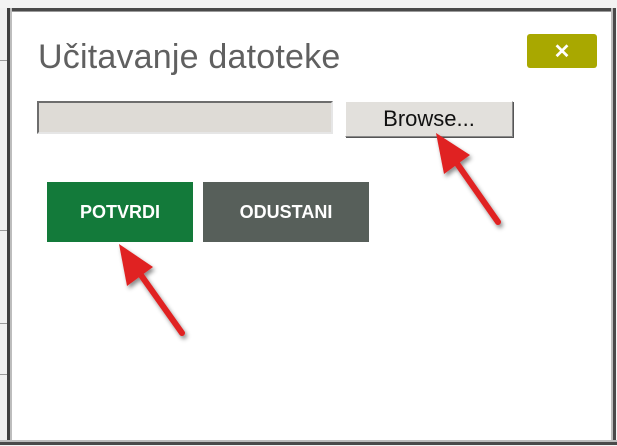 Image resolution: width=617 pixels, height=446 pixels. Describe the element at coordinates (614, 227) in the screenshot. I see `window-frame-right` at that location.